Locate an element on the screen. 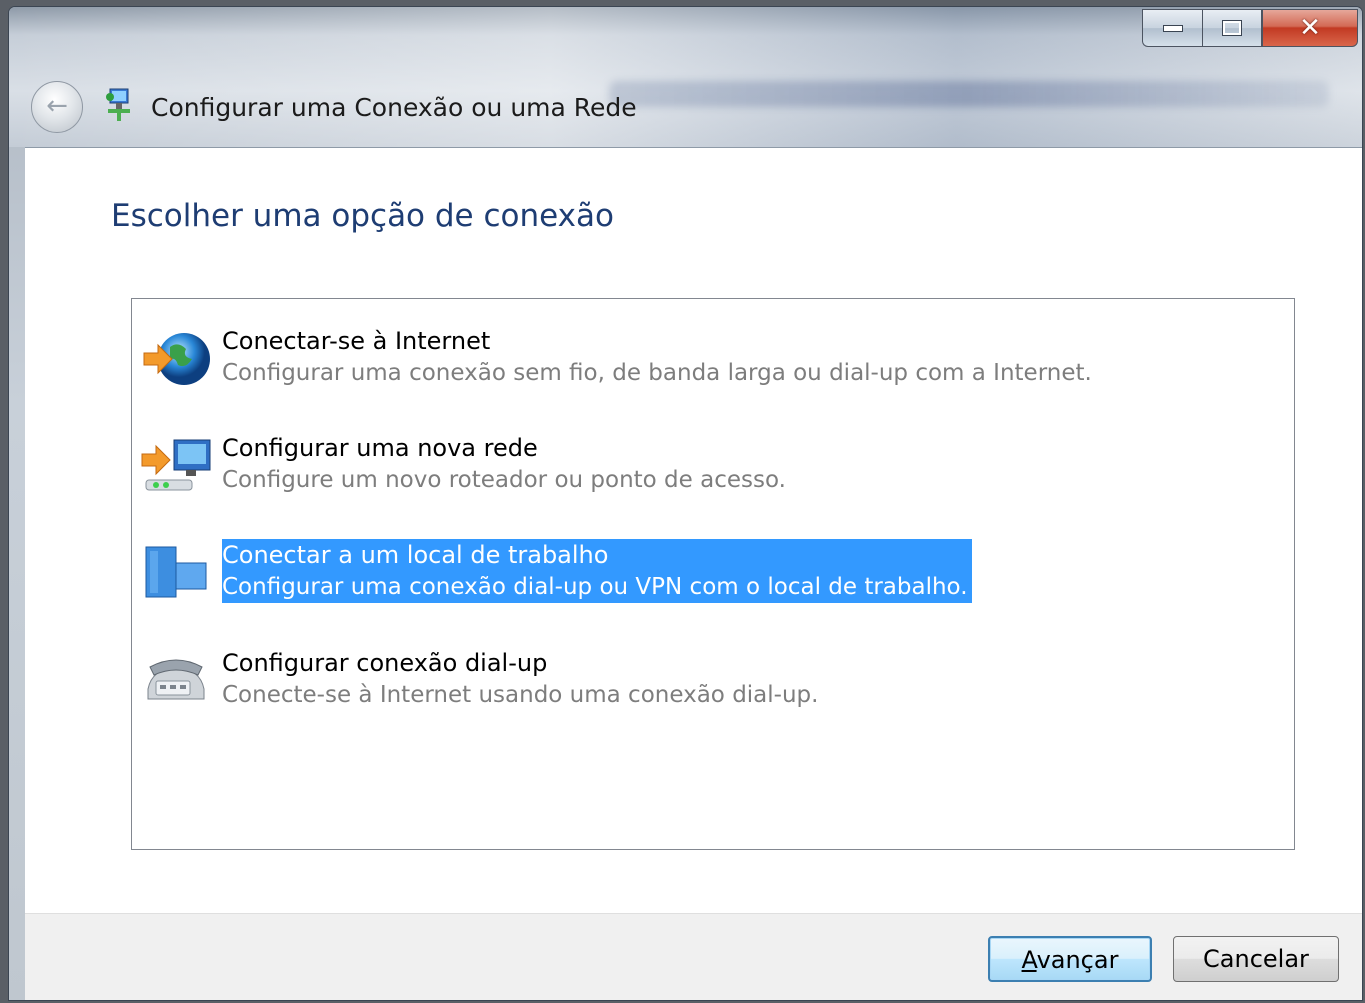 This screenshot has width=1365, height=1003. back-arrow-icon: ← is located at coordinates (57, 106).